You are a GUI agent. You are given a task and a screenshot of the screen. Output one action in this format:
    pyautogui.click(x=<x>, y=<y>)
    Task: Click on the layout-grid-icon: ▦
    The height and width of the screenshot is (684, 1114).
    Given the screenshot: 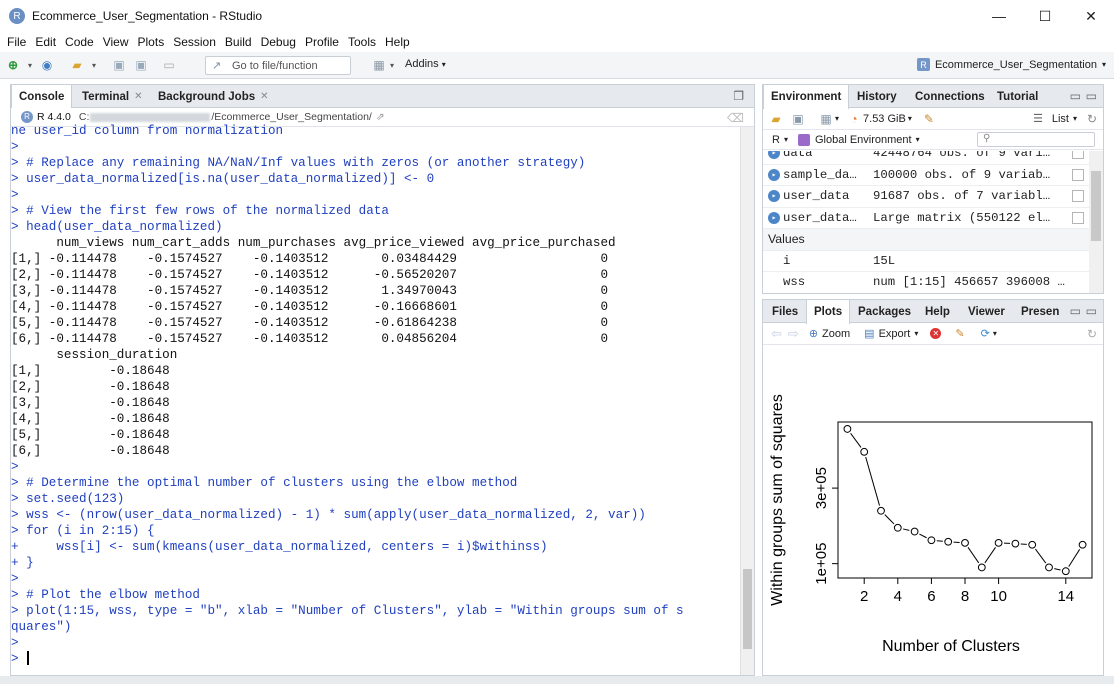 What is the action you would take?
    pyautogui.click(x=379, y=65)
    